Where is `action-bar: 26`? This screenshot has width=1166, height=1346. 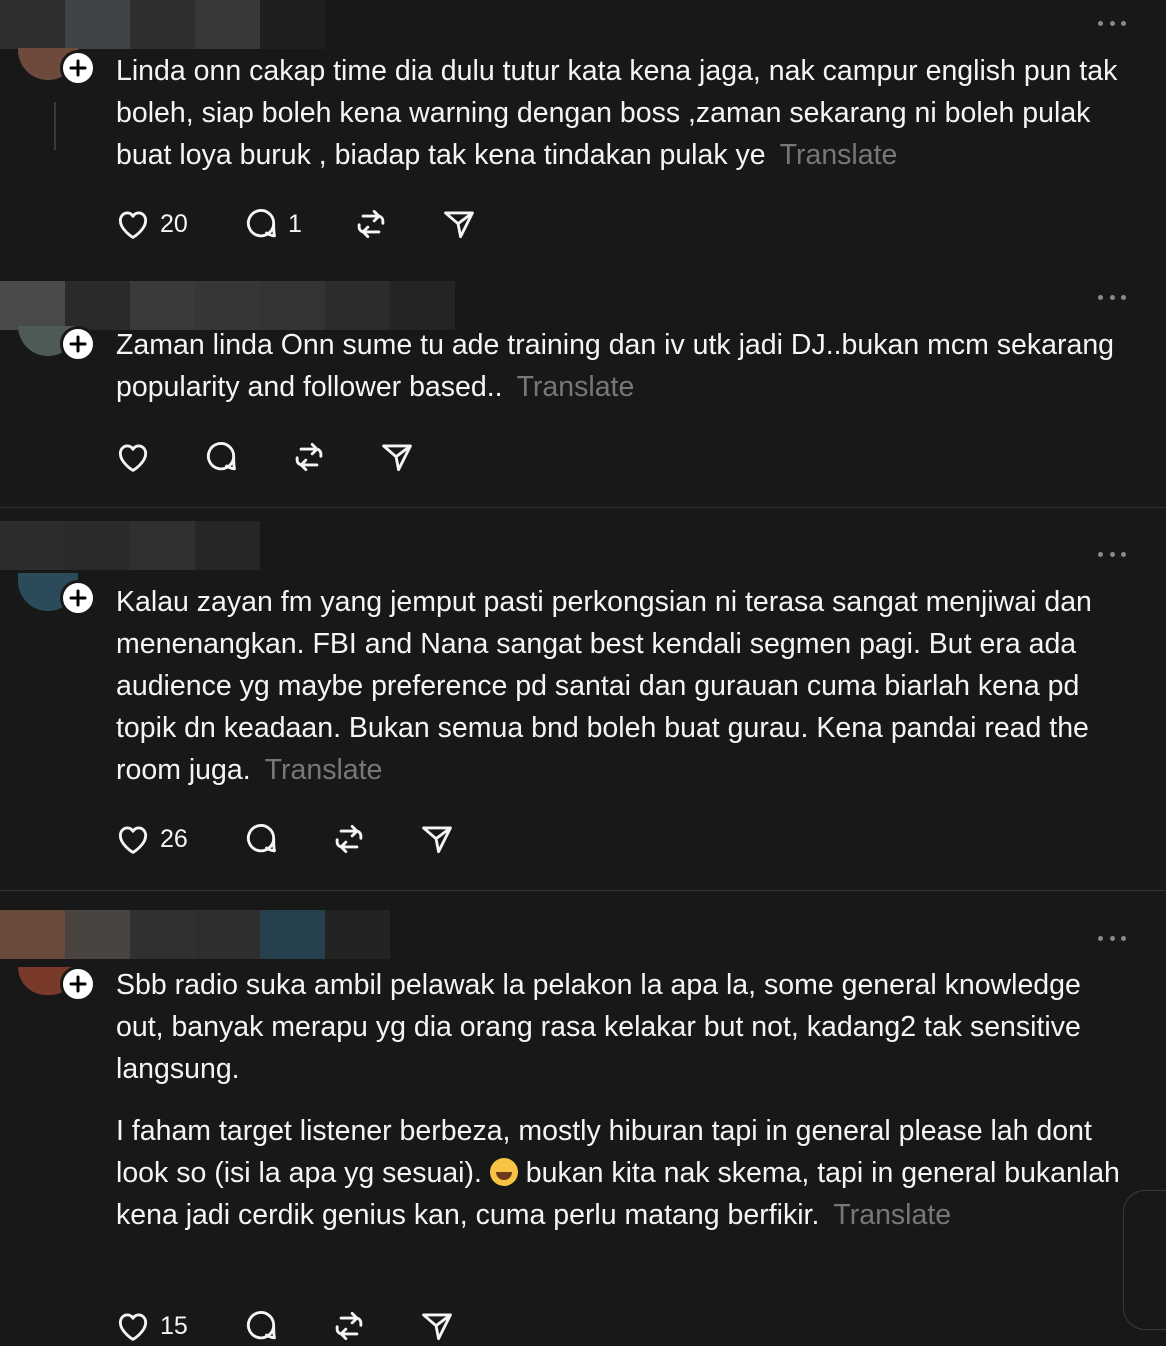
action-bar: 26 is located at coordinates (285, 839).